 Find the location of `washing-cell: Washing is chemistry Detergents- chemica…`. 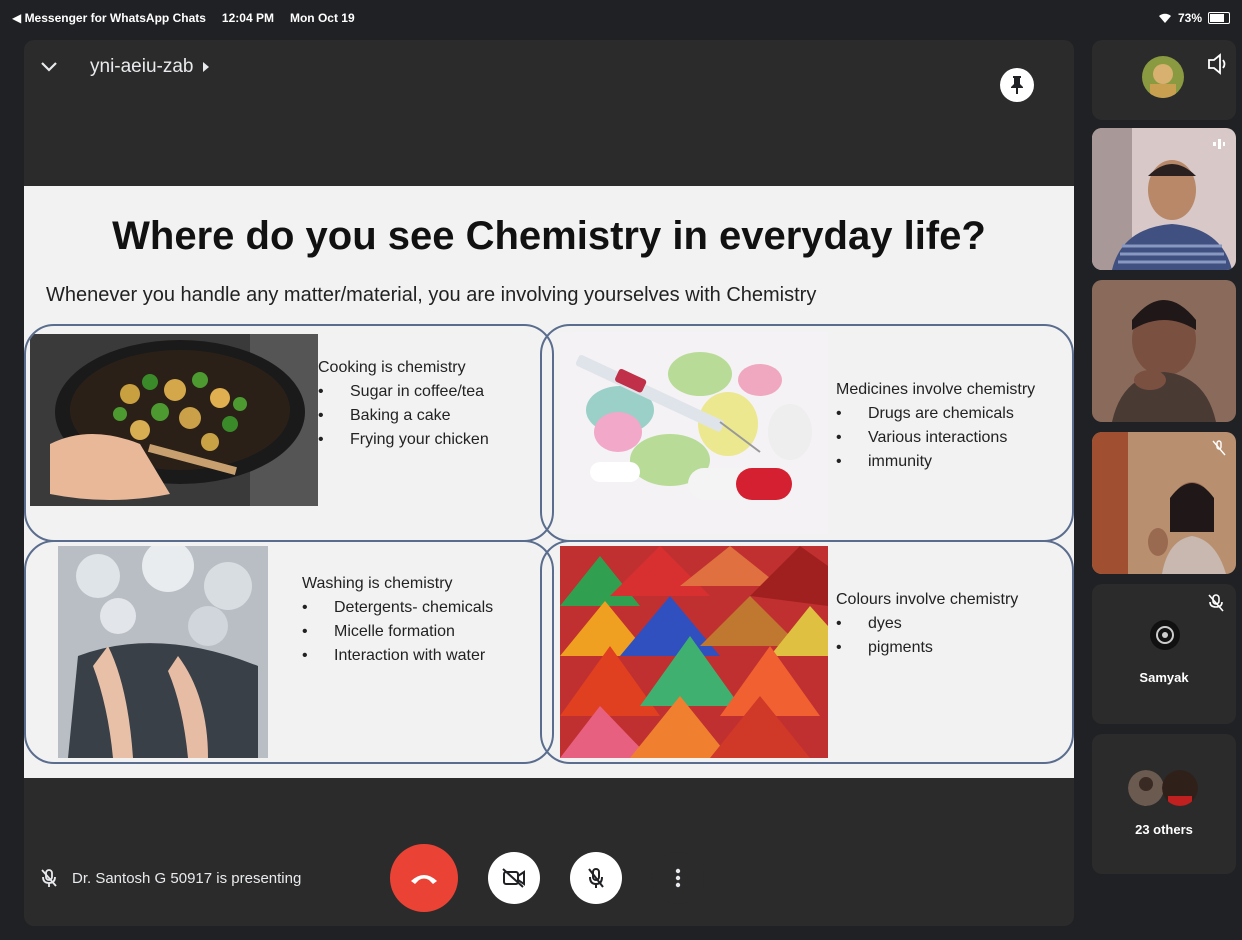

washing-cell: Washing is chemistry Detergents- chemica… is located at coordinates (289, 652).